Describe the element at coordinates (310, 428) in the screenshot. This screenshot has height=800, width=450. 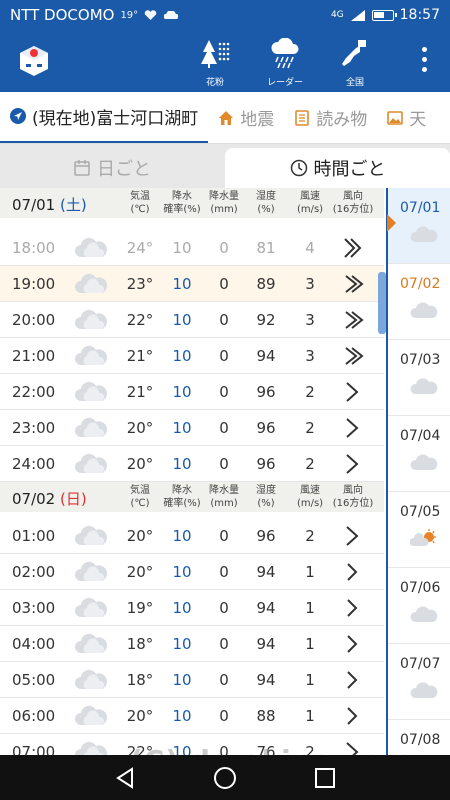
I see `row-wind: 2` at that location.